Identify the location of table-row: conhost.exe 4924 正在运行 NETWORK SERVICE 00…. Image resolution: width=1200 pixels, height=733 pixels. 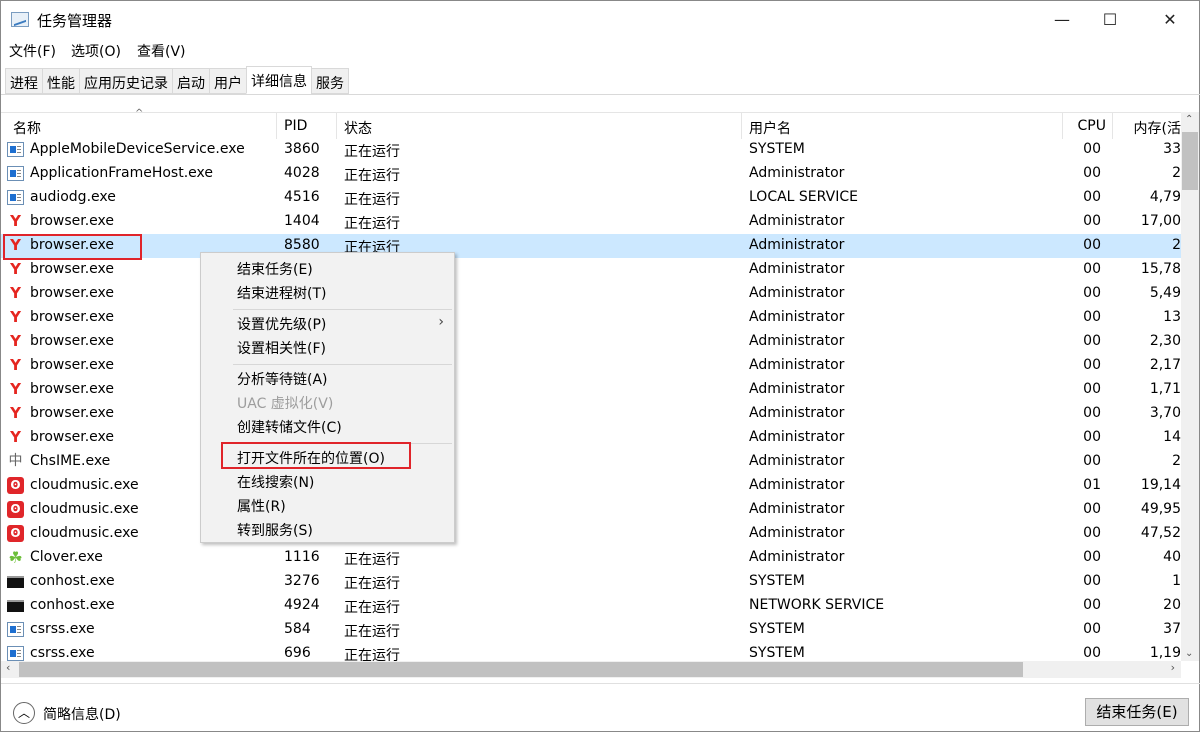
(591, 606).